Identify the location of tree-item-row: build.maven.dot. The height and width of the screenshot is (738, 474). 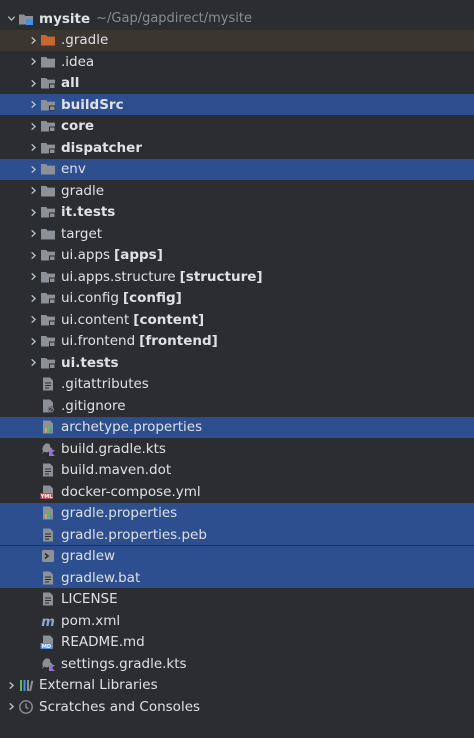
(237, 470).